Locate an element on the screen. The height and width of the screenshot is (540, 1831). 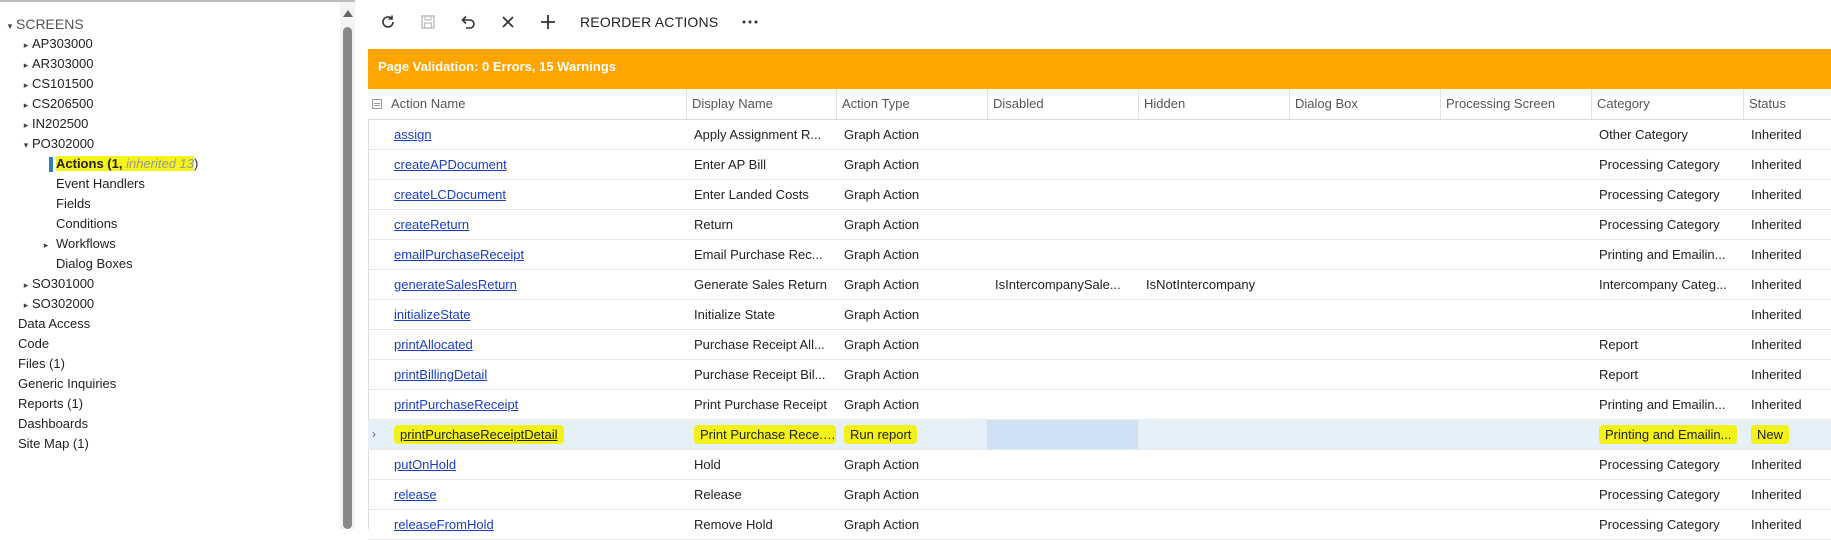
tree-node-po302000: ▾ PO302000 is located at coordinates (57, 144).